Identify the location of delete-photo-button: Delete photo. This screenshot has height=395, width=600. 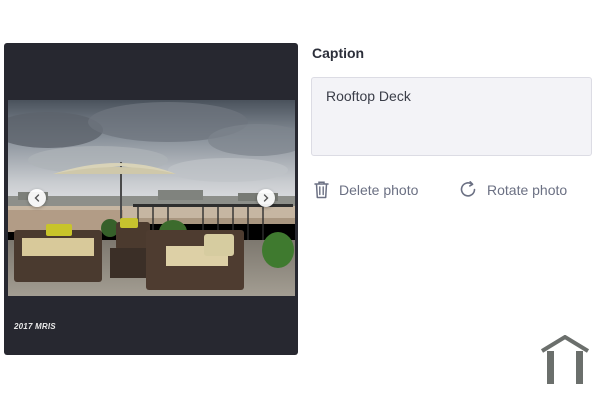
(365, 189).